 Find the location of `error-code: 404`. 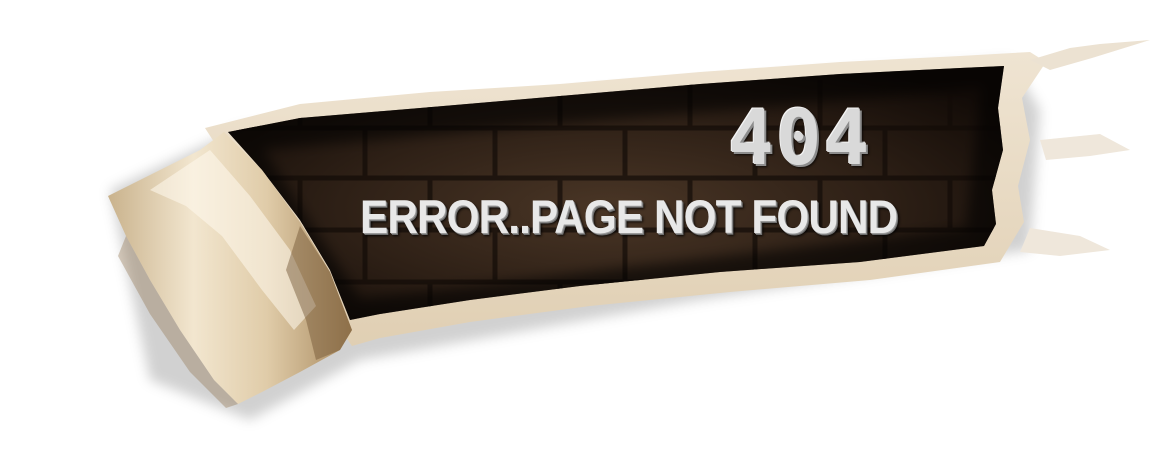

error-code: 404 is located at coordinates (800, 137).